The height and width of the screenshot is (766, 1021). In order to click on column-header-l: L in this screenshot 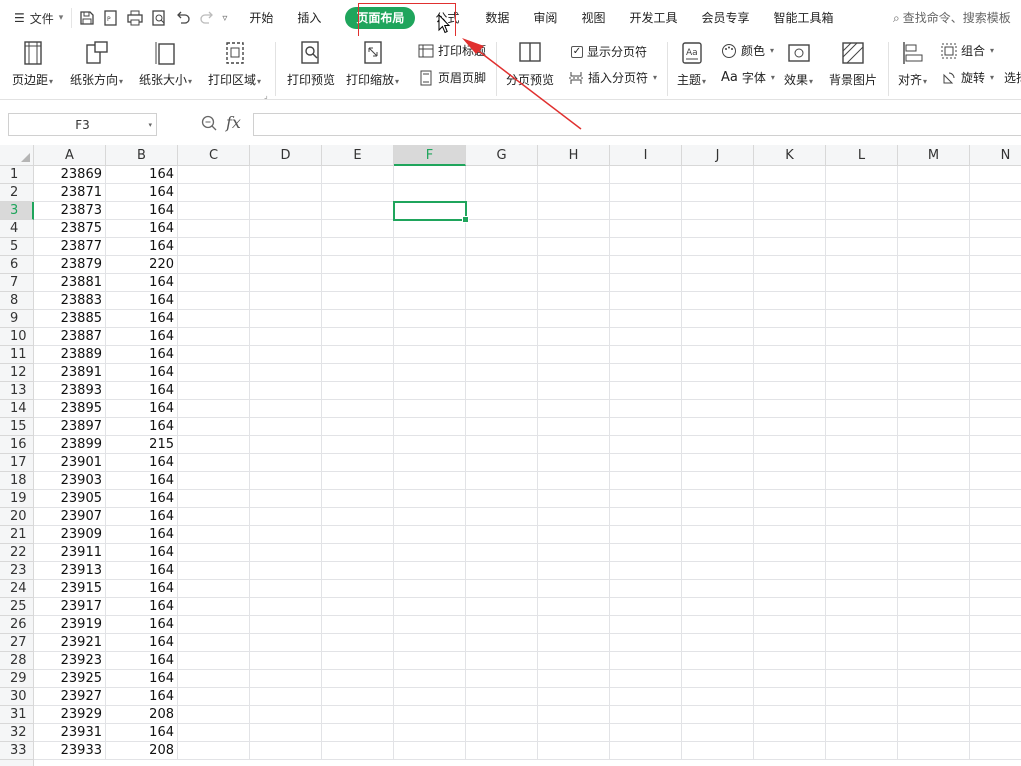, I will do `click(862, 155)`.